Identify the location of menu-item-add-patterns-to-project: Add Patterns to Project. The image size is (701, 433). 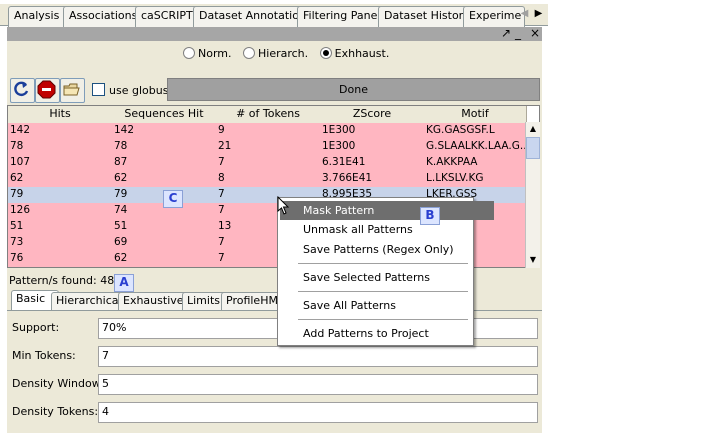
(387, 333).